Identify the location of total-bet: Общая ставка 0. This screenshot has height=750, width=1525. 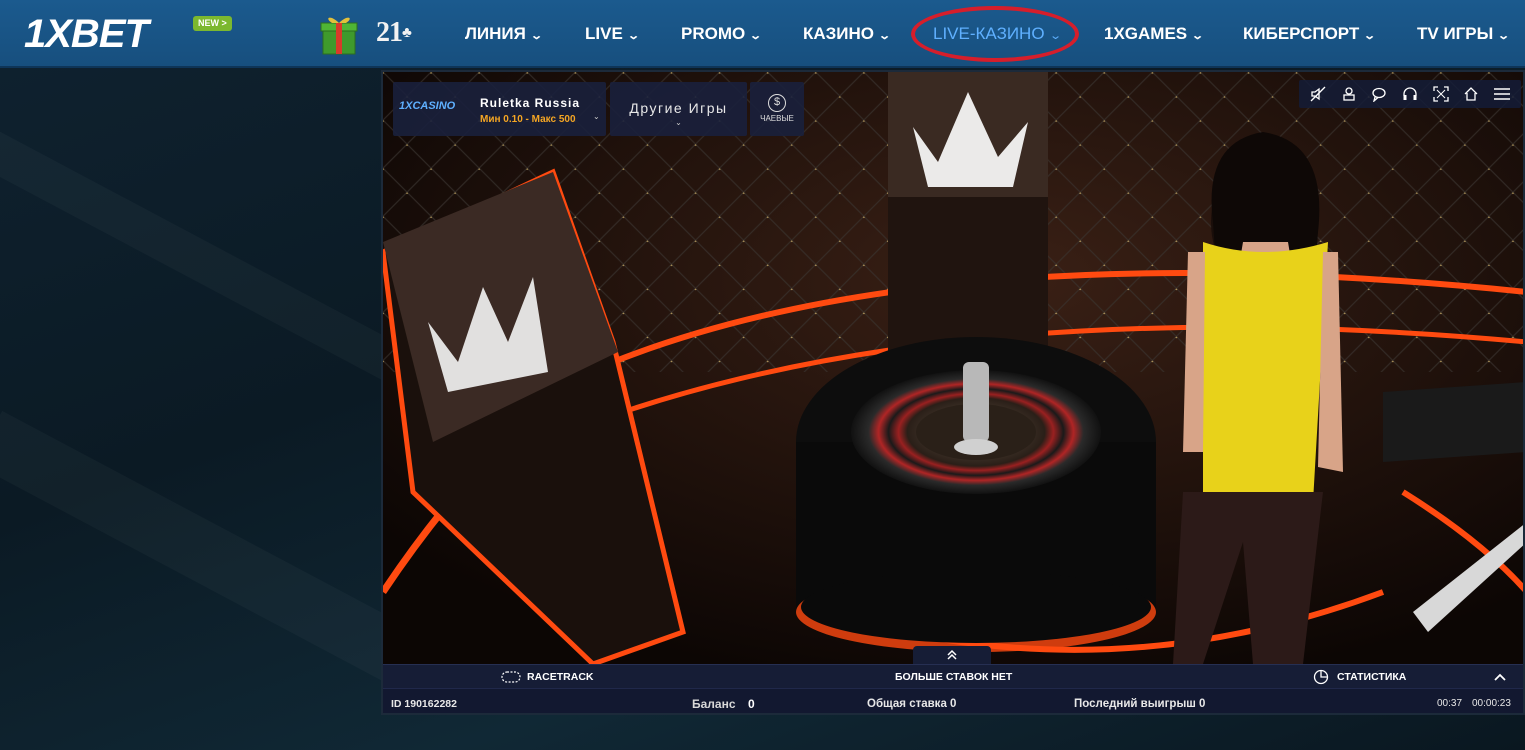
(912, 704).